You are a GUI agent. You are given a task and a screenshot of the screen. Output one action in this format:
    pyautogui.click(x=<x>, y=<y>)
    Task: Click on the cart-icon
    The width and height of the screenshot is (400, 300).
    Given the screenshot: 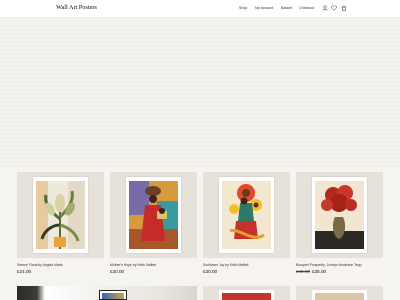 What is the action you would take?
    pyautogui.click(x=344, y=8)
    